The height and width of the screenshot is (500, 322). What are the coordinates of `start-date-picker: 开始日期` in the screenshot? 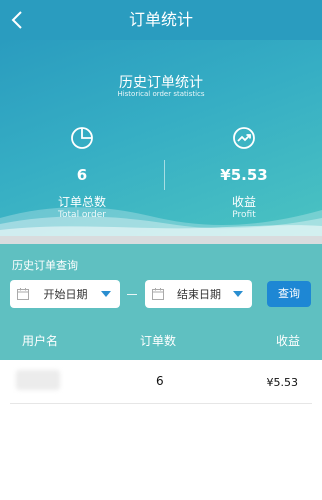 It's located at (65, 294).